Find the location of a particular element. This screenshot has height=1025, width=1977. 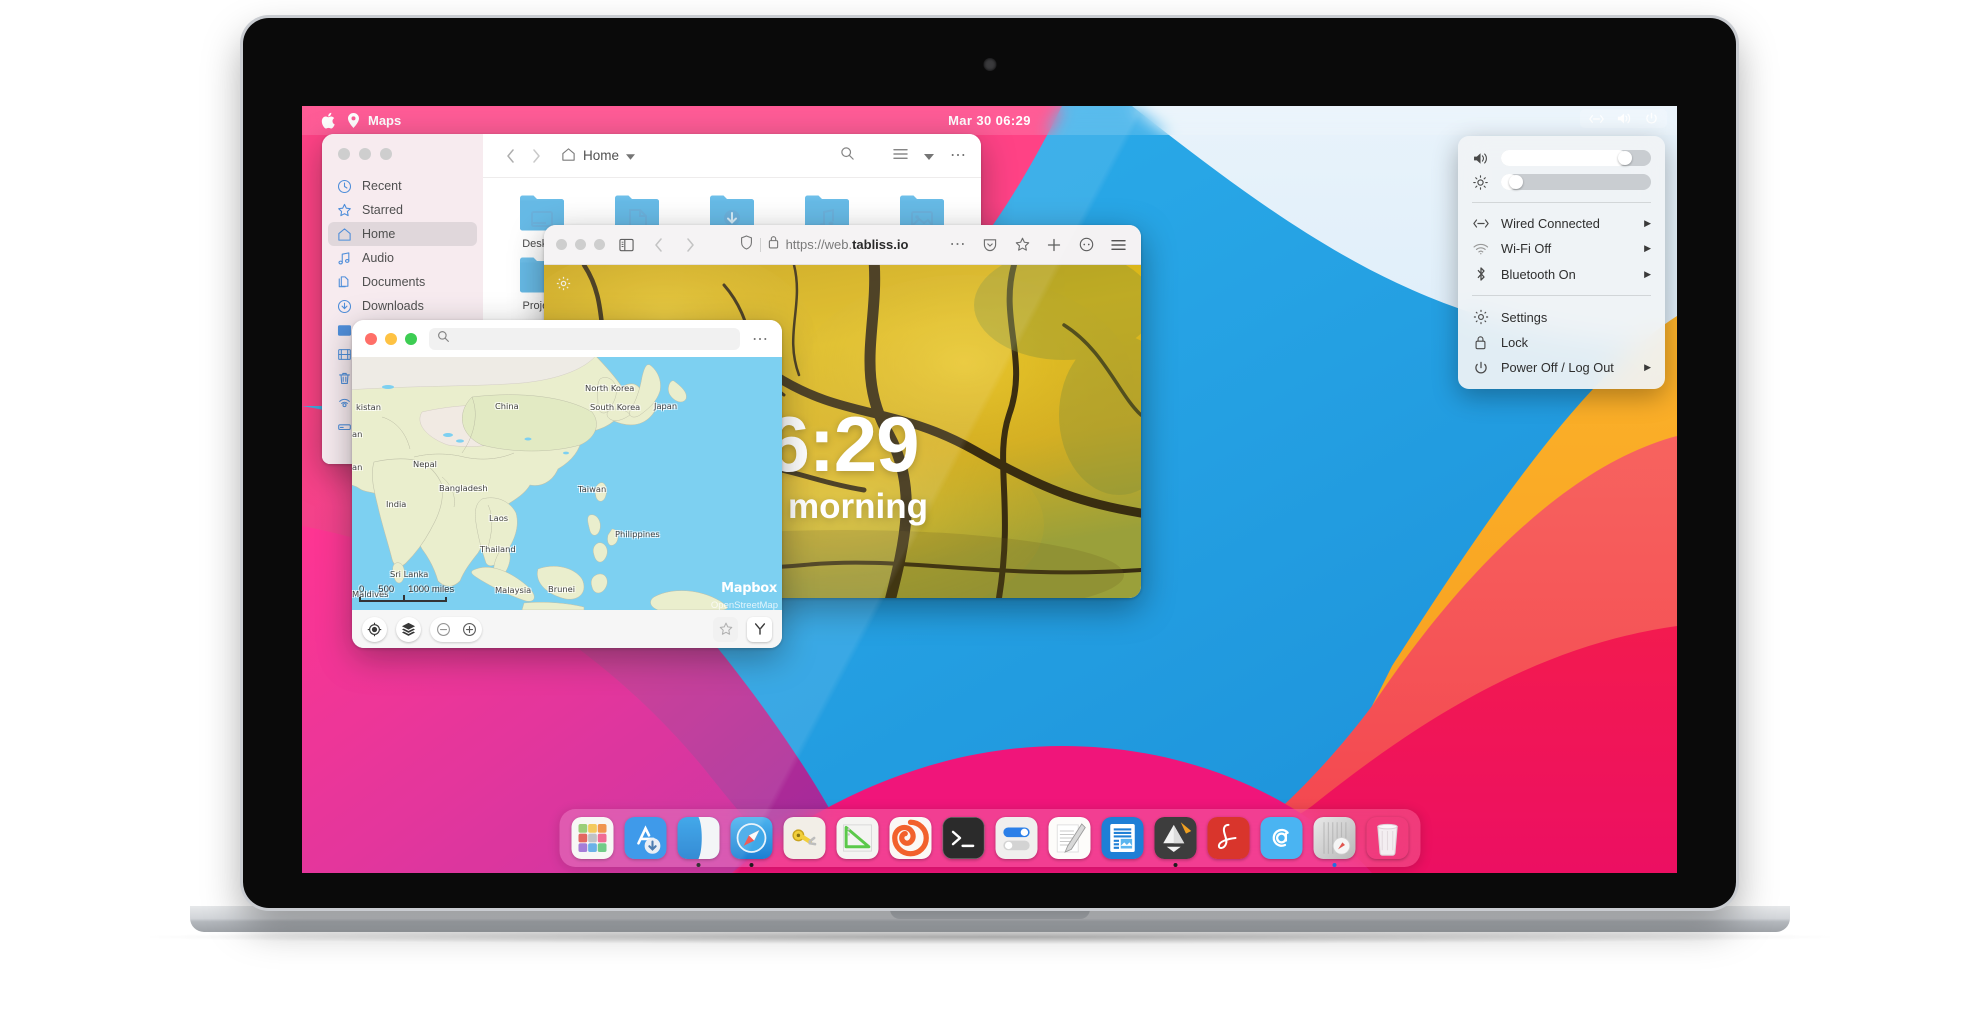

power-icon is located at coordinates (1651, 118).